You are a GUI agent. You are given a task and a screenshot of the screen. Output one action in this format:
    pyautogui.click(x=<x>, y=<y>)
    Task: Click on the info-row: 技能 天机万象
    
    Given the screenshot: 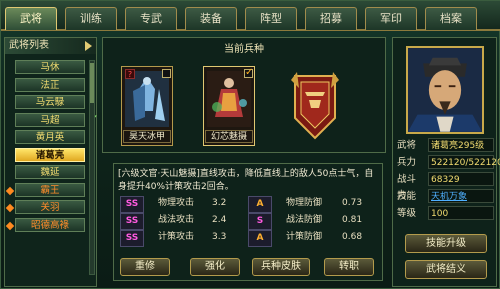 What is the action you would take?
    pyautogui.click(x=445, y=197)
    